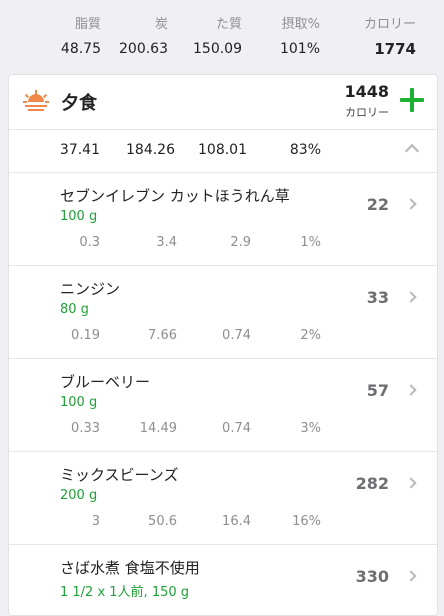 The image size is (444, 616). I want to click on summary-intake-value: 101%, so click(299, 49).